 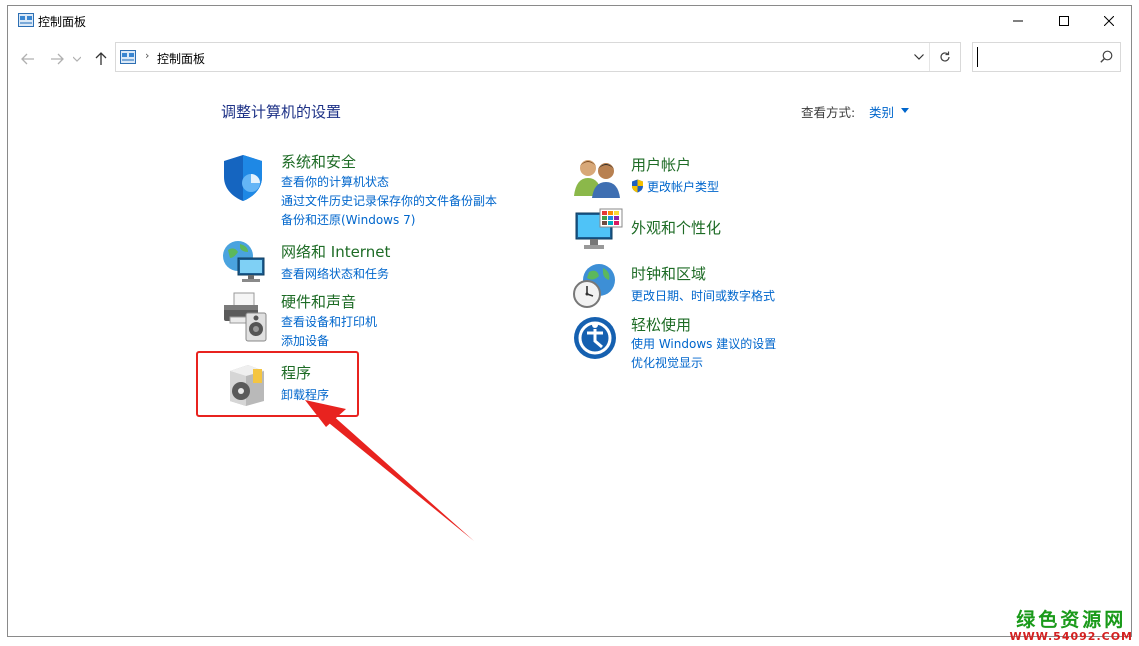 I want to click on breadcrumb-control-panel: 控制面板, so click(x=181, y=58).